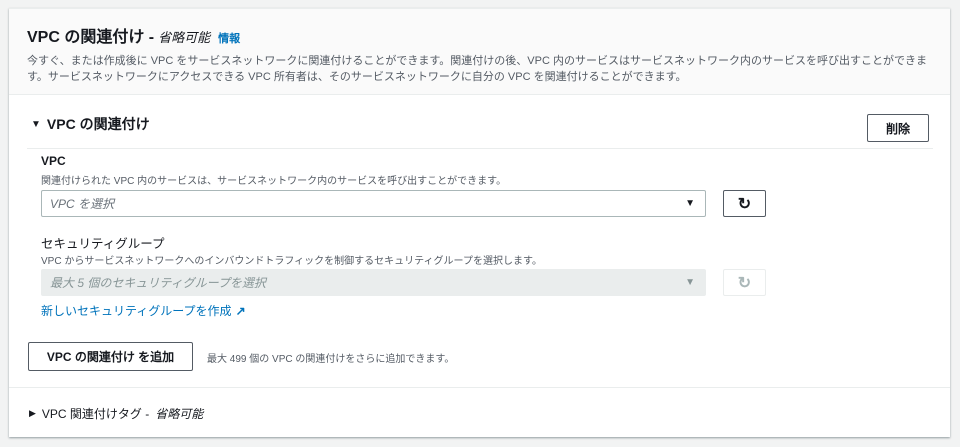  Describe the element at coordinates (331, 359) in the screenshot. I see `add-note: 最大 499 個の VPC の関連付けをさらに追加できます。` at that location.